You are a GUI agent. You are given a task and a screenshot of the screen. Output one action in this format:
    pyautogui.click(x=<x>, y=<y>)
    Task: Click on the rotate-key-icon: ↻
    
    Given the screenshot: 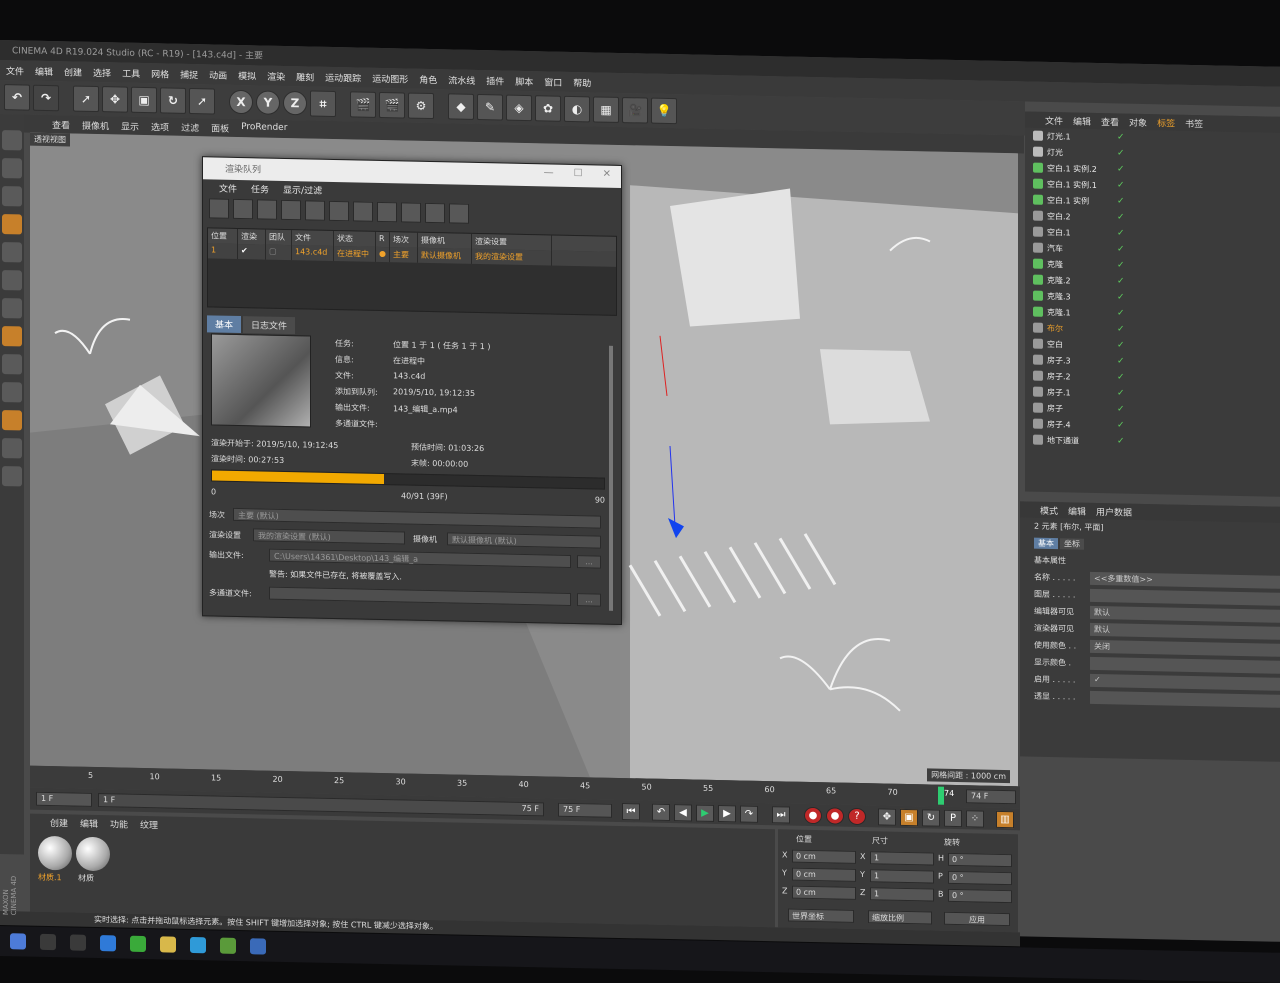 What is the action you would take?
    pyautogui.click(x=931, y=818)
    